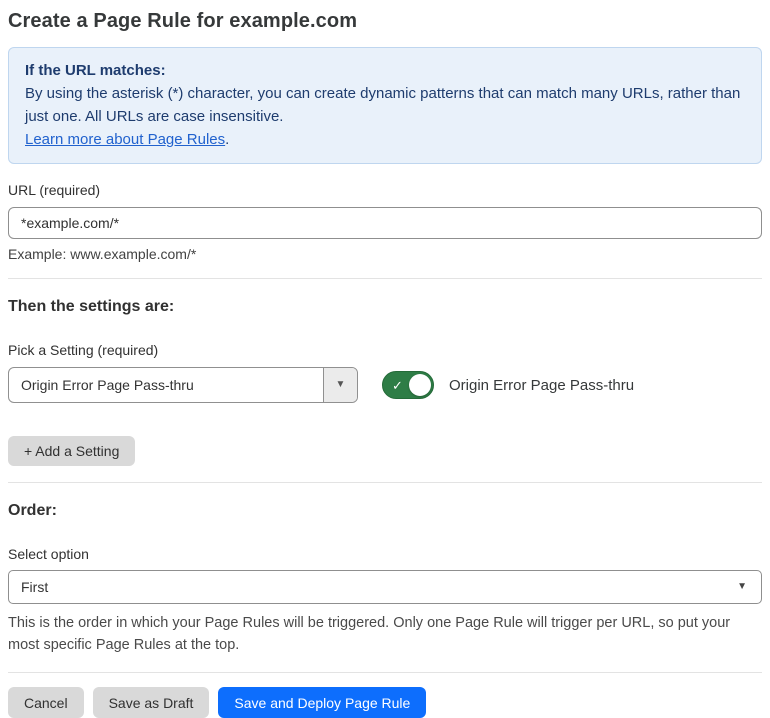 The width and height of the screenshot is (770, 718). Describe the element at coordinates (408, 385) in the screenshot. I see `setting-toggle: ✓` at that location.